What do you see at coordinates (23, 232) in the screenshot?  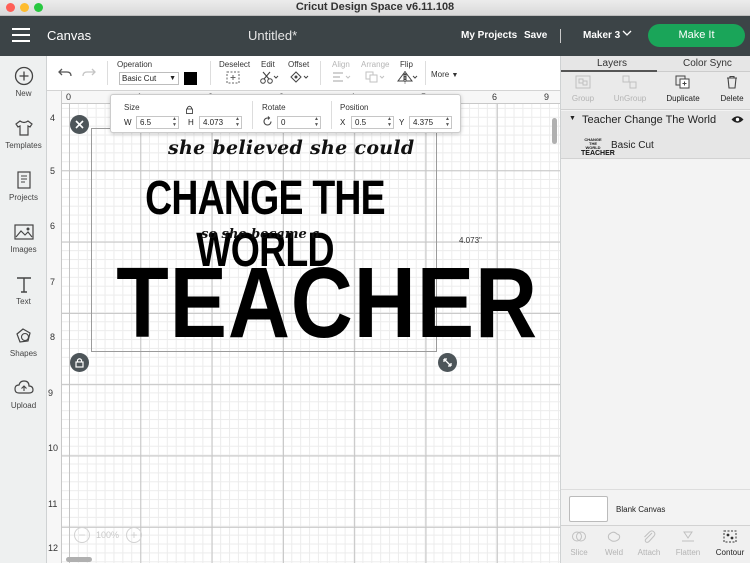 I see `image-icon` at bounding box center [23, 232].